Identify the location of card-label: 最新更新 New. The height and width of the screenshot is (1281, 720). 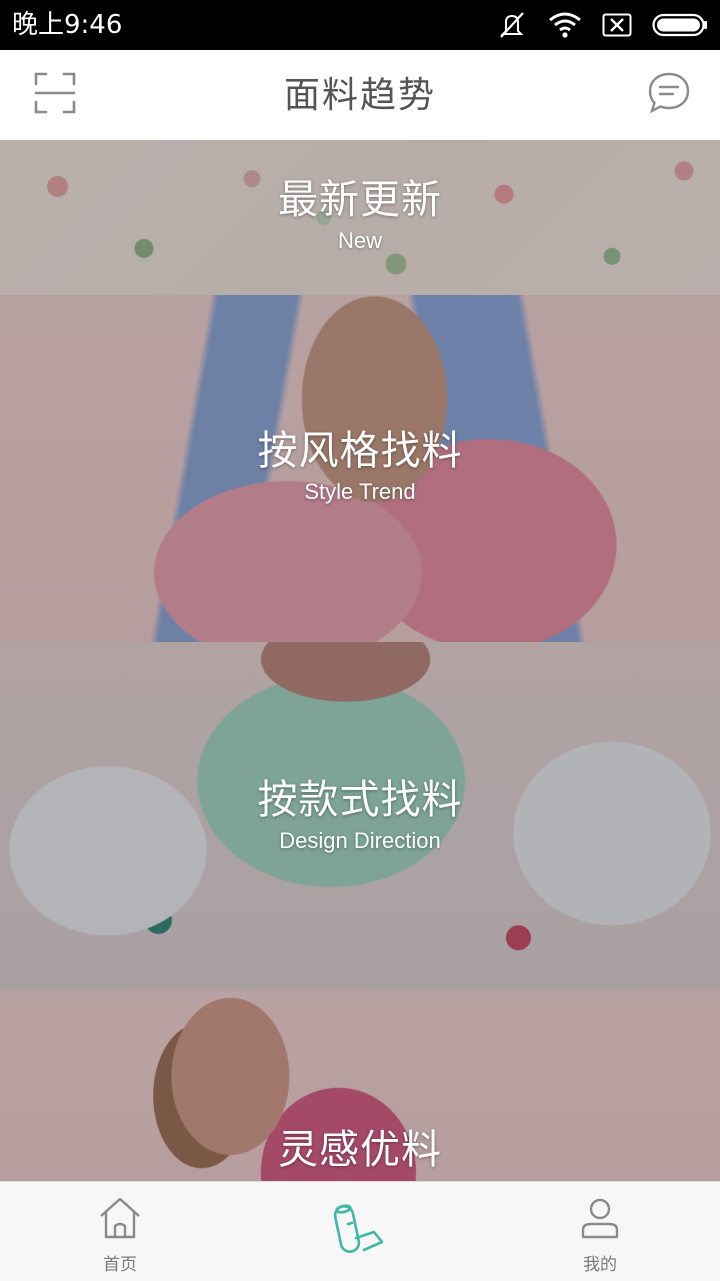
(360, 215).